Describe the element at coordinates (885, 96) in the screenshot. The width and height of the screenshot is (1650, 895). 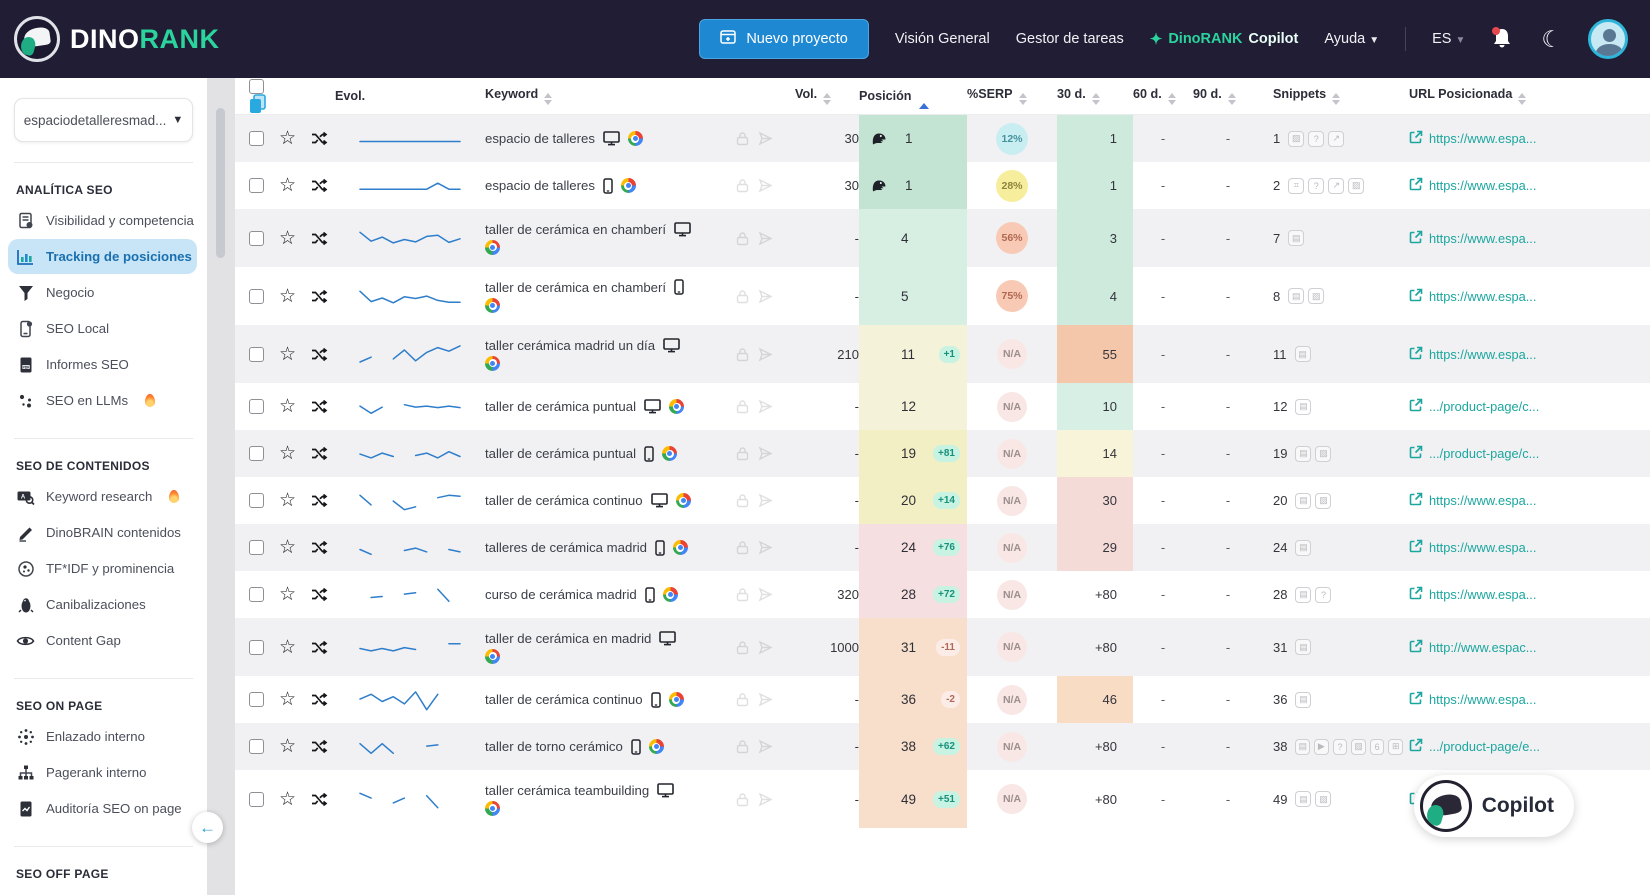
I see `header-posicion: Posición` at that location.